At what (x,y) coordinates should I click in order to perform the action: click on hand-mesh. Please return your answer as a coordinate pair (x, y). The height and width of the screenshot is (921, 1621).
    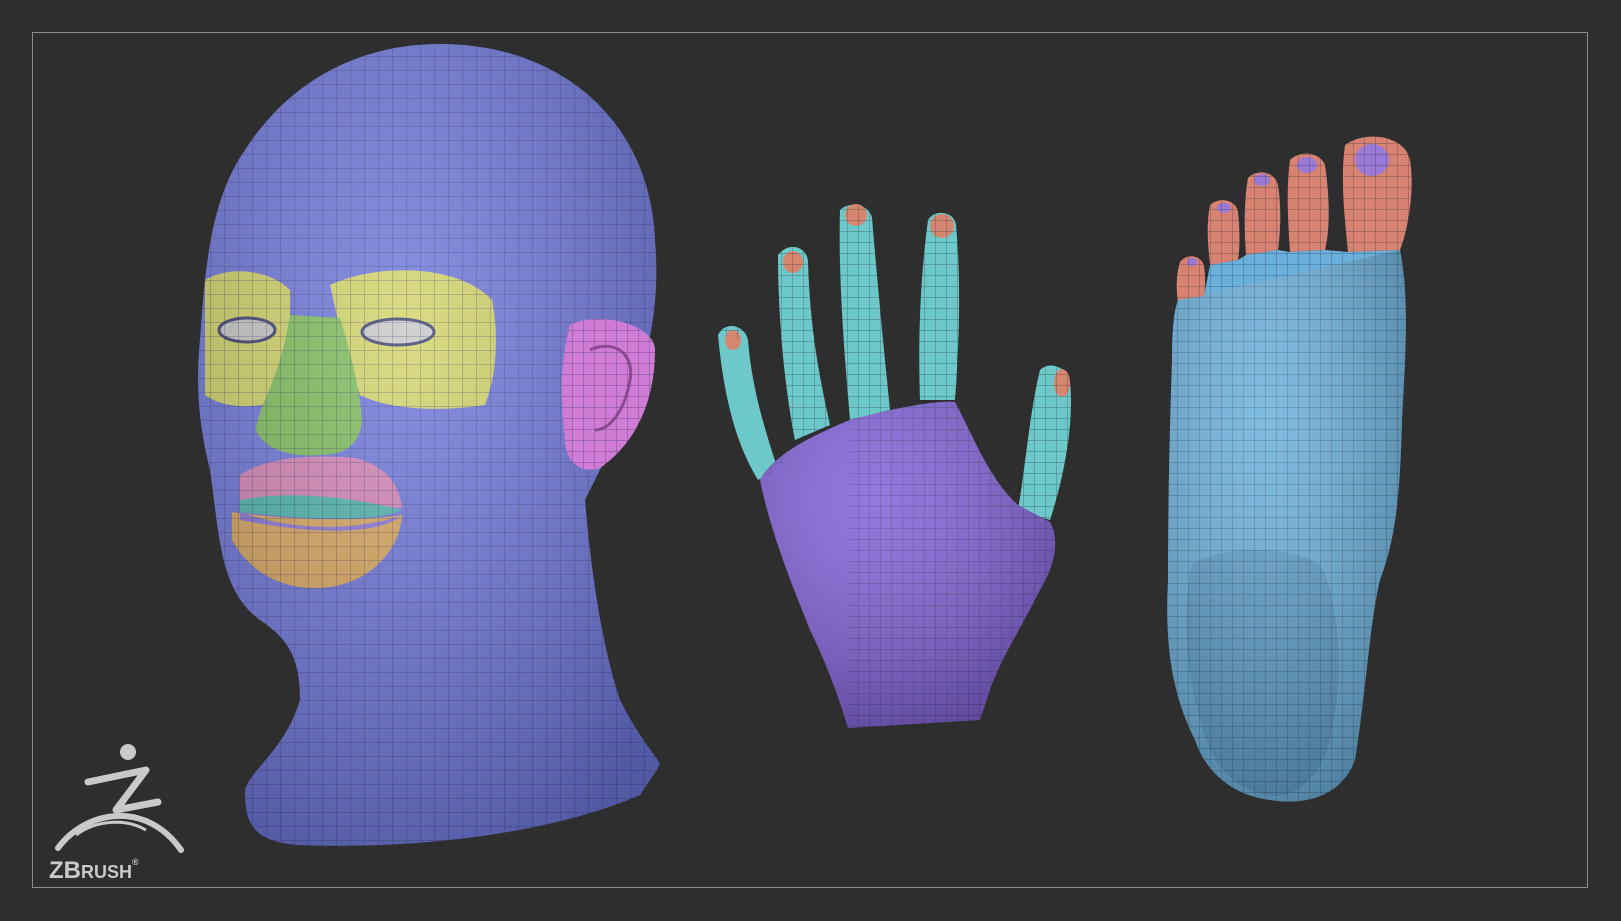
    Looking at the image, I should click on (894, 466).